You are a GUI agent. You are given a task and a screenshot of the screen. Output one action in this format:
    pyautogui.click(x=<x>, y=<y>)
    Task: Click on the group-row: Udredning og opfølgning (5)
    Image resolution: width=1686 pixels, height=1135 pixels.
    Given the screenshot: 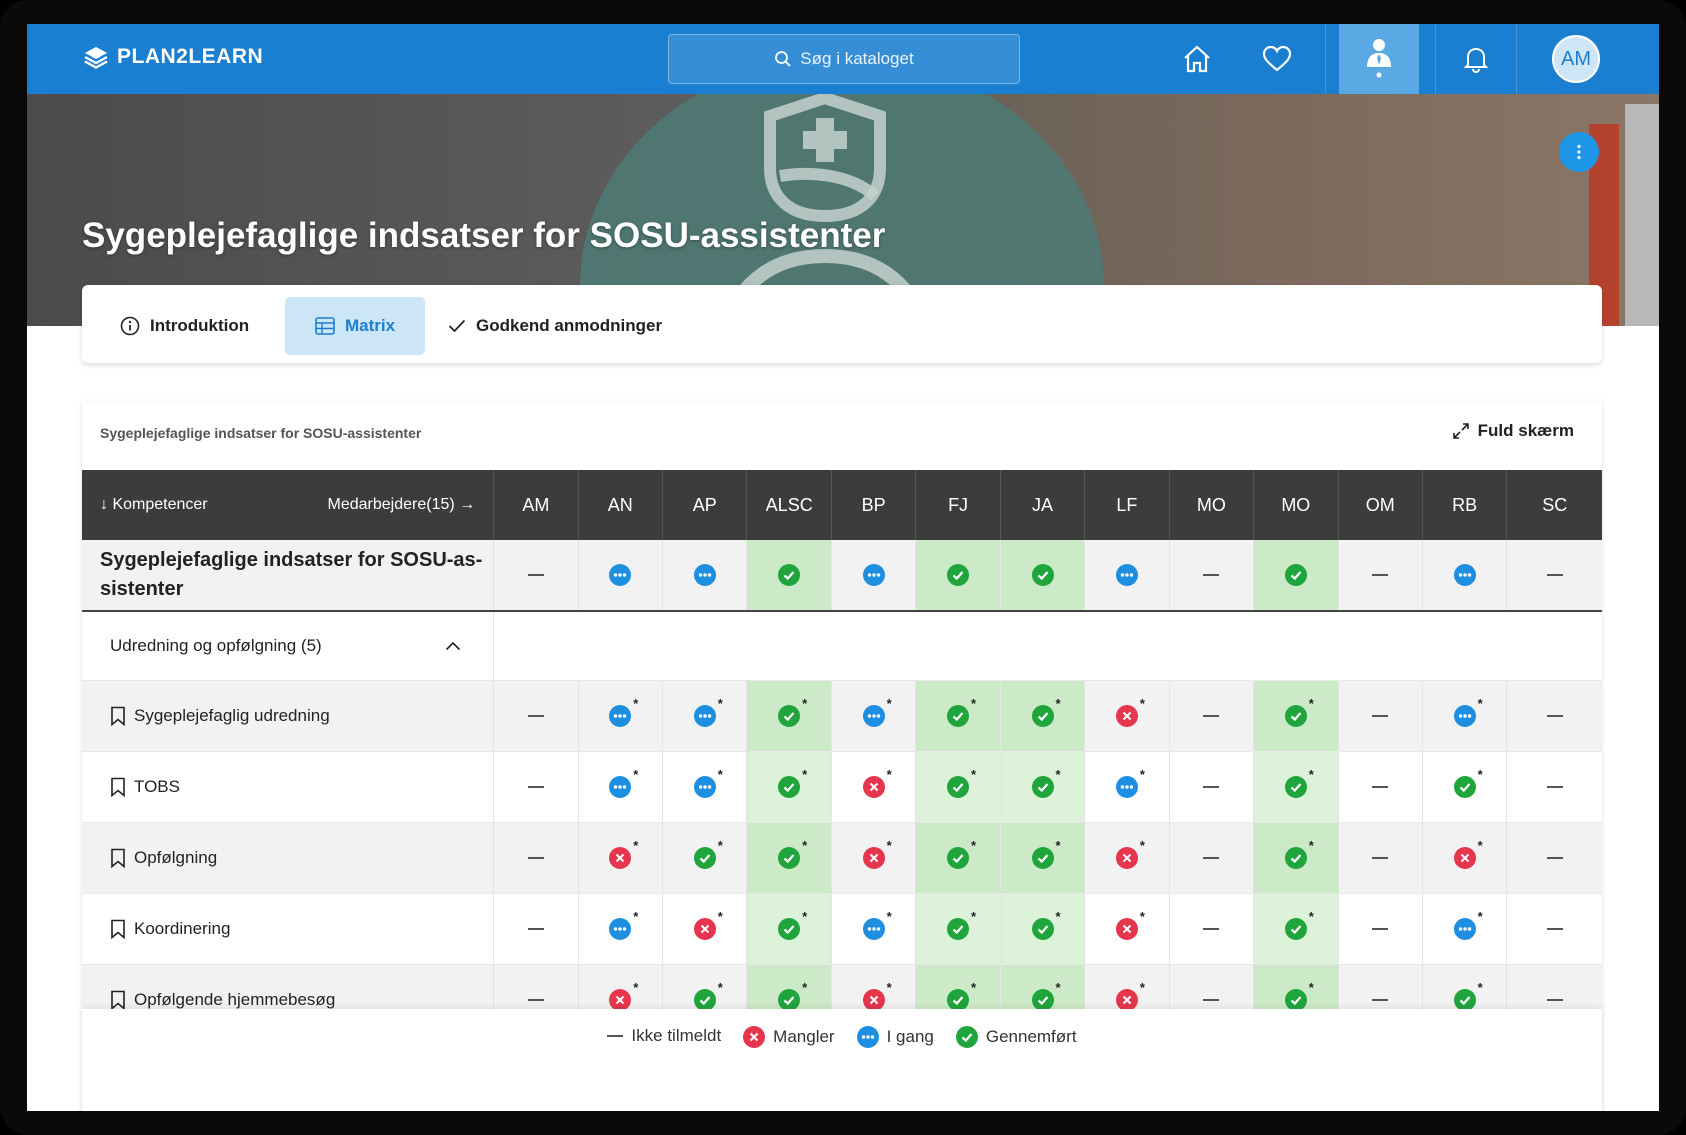 What is the action you would take?
    pyautogui.click(x=842, y=646)
    